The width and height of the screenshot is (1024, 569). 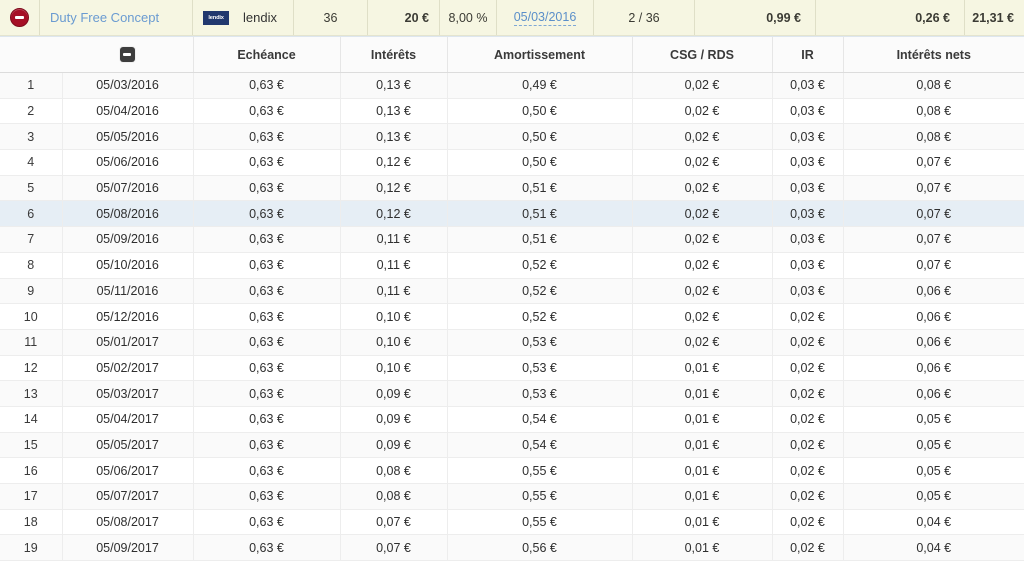 What do you see at coordinates (394, 522) in the screenshot?
I see `row-interets: 0,07 €` at bounding box center [394, 522].